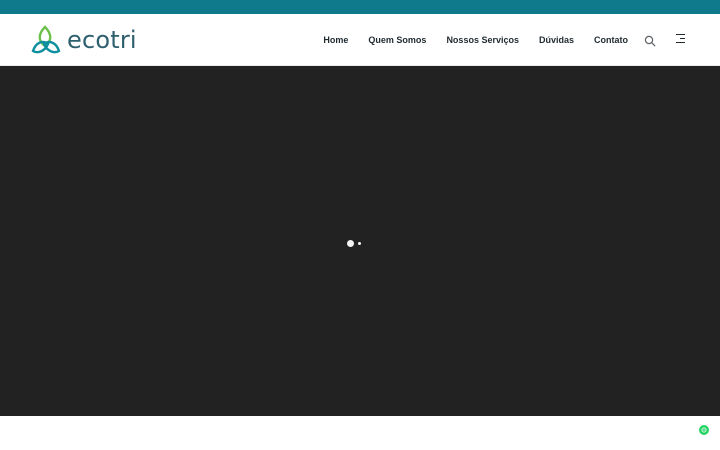 This screenshot has height=450, width=720. I want to click on search-icon, so click(650, 41).